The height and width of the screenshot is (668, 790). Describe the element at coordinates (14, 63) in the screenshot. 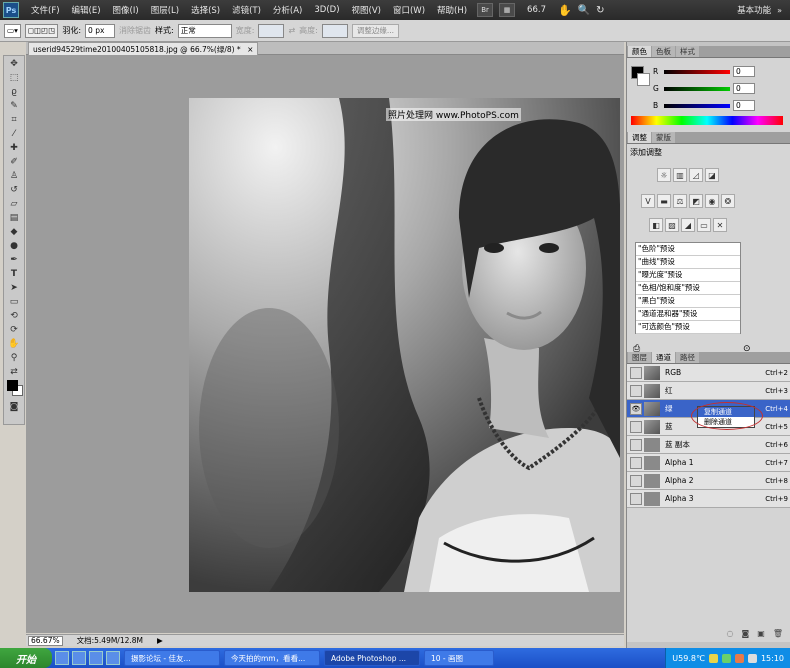

I see `move-tool-icon: ✥` at that location.